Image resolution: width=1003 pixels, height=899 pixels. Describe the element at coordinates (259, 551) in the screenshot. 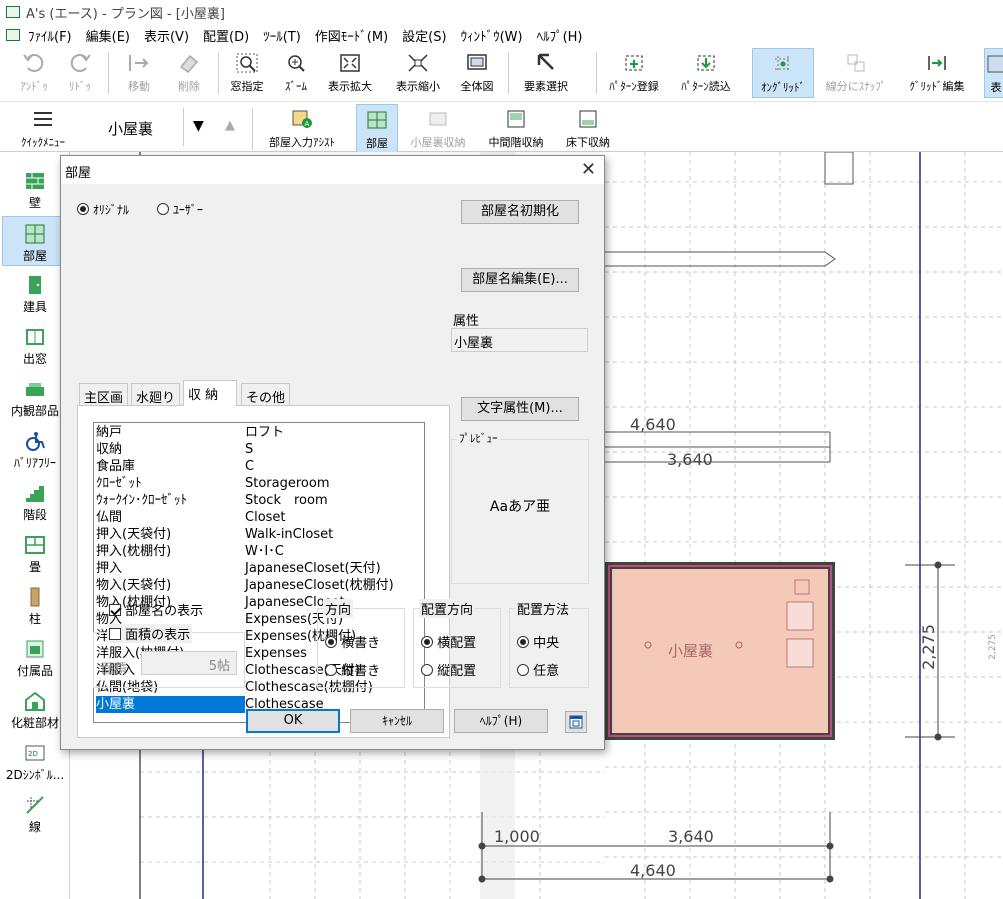

I see `list-item: 押入(枕棚付) W･I･C` at that location.